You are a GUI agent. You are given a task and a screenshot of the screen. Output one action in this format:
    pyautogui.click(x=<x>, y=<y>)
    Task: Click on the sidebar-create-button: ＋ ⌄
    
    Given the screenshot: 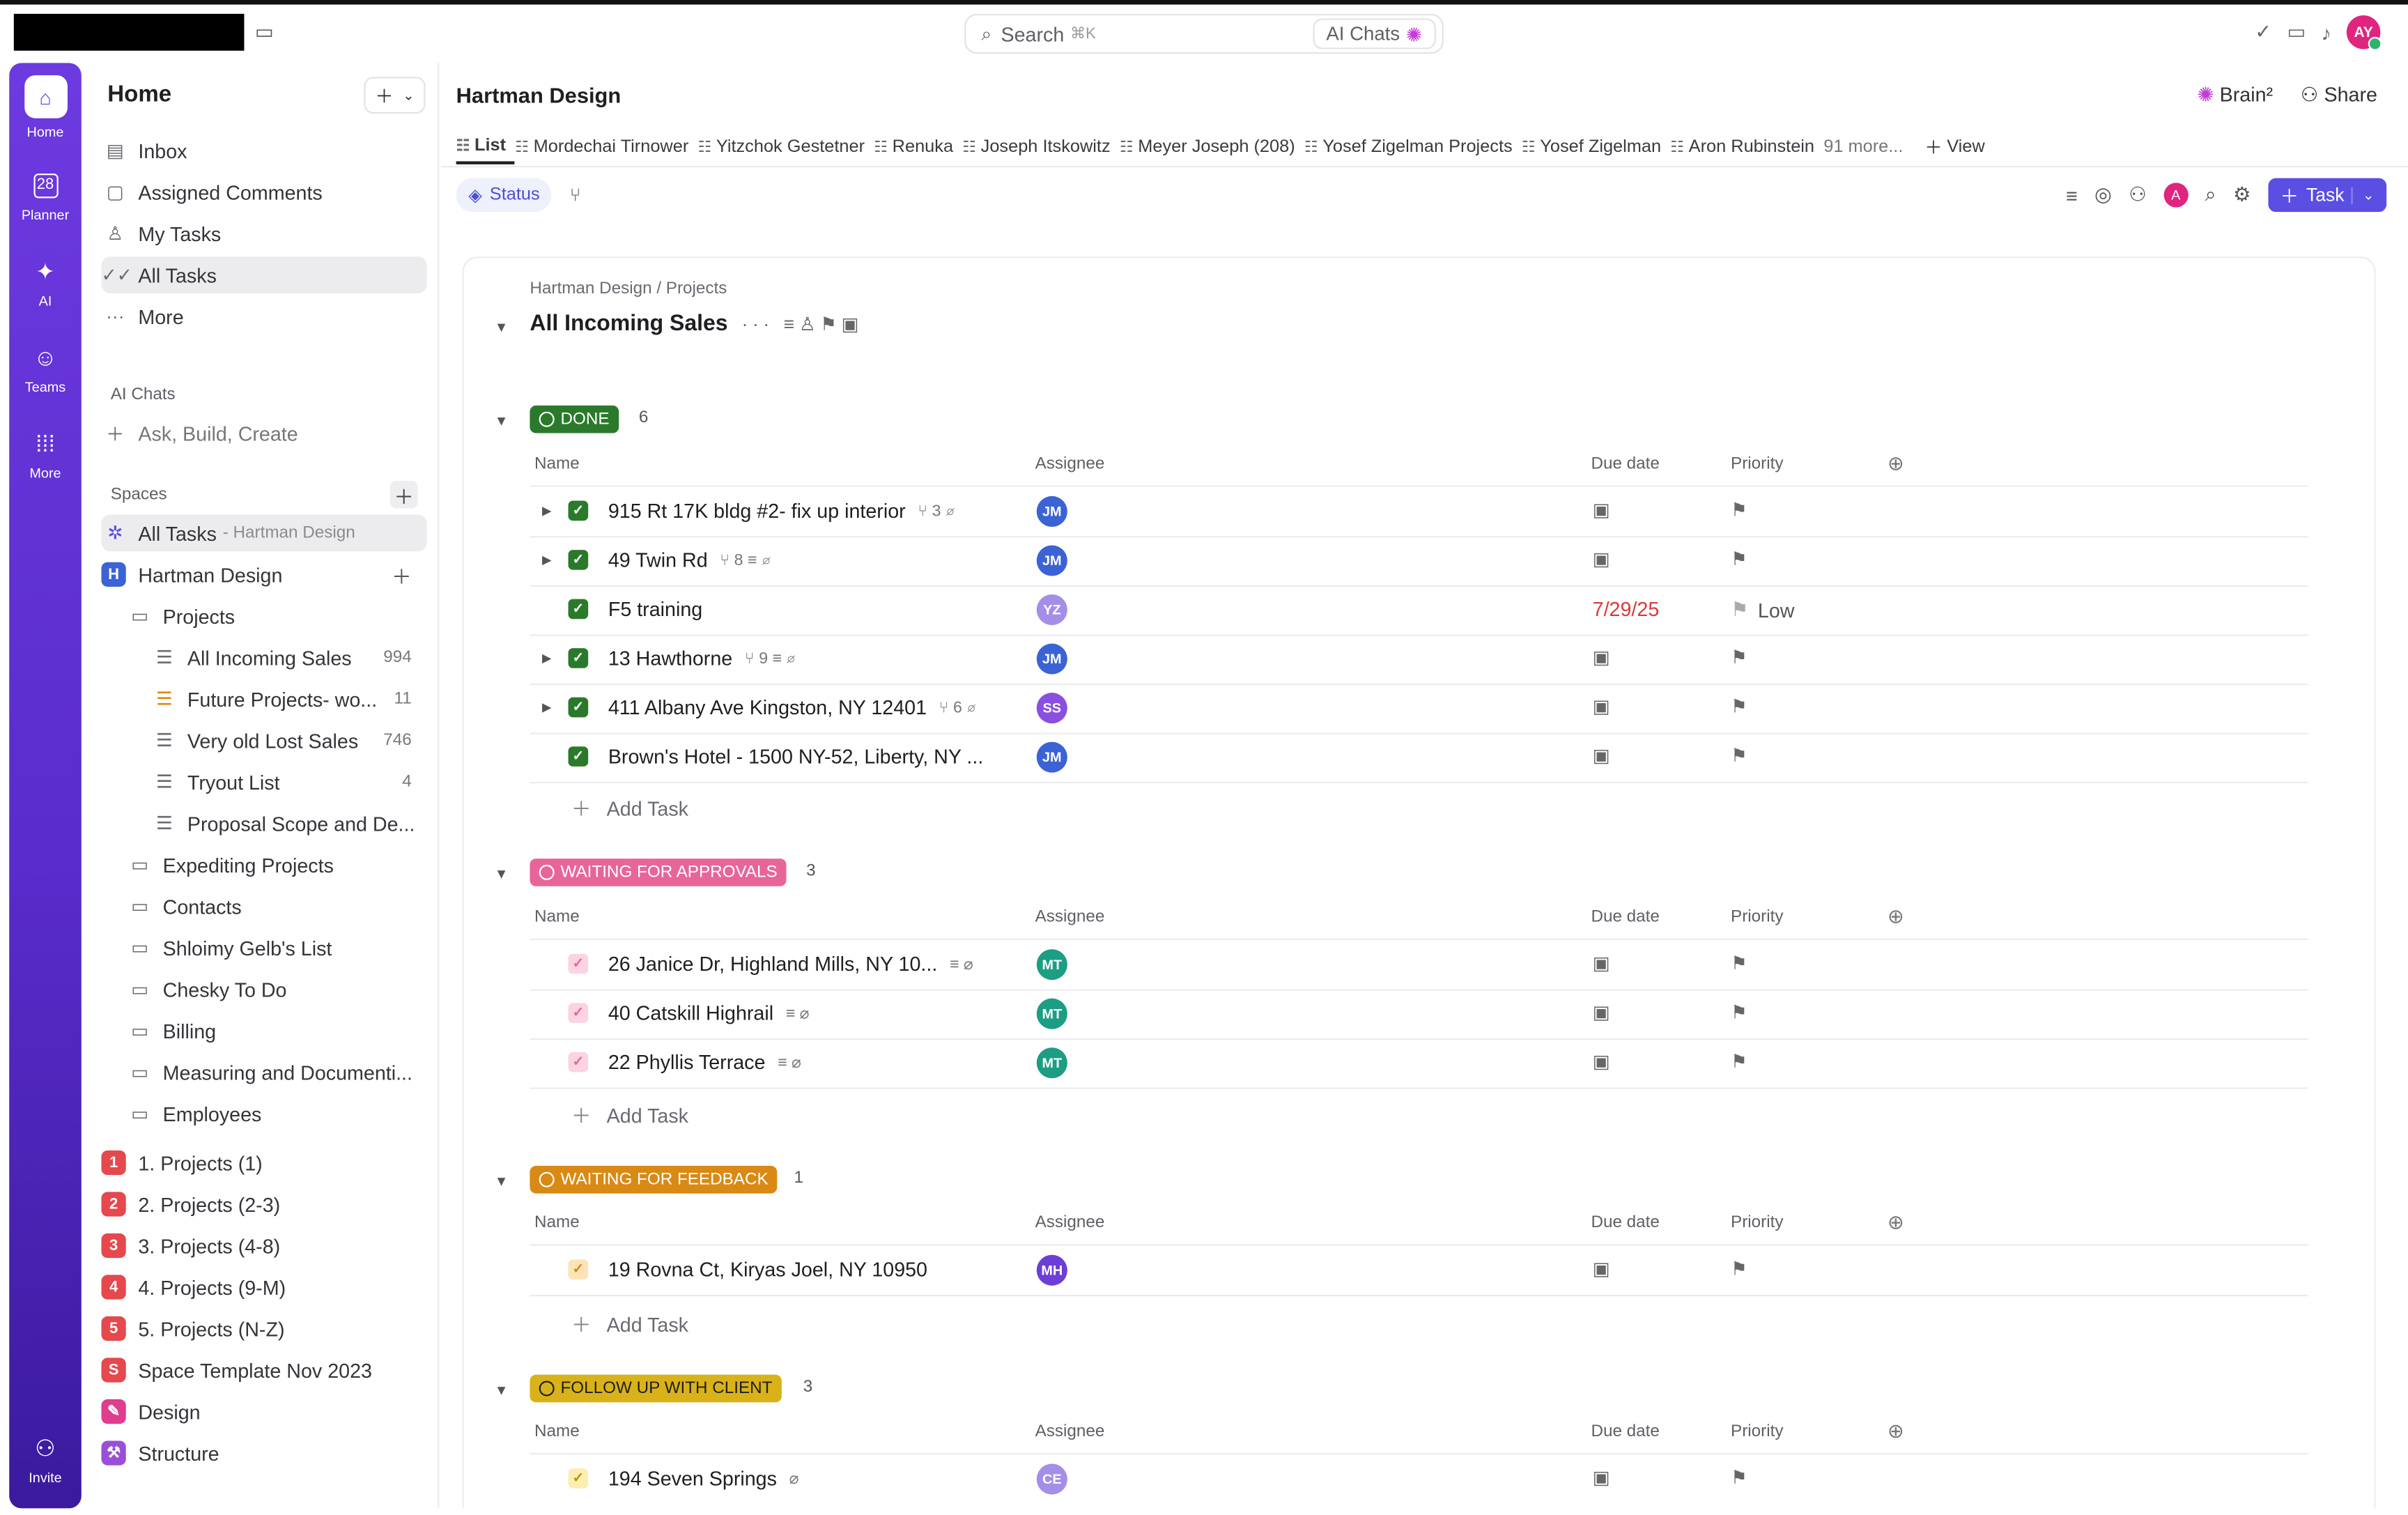 What is the action you would take?
    pyautogui.click(x=395, y=96)
    